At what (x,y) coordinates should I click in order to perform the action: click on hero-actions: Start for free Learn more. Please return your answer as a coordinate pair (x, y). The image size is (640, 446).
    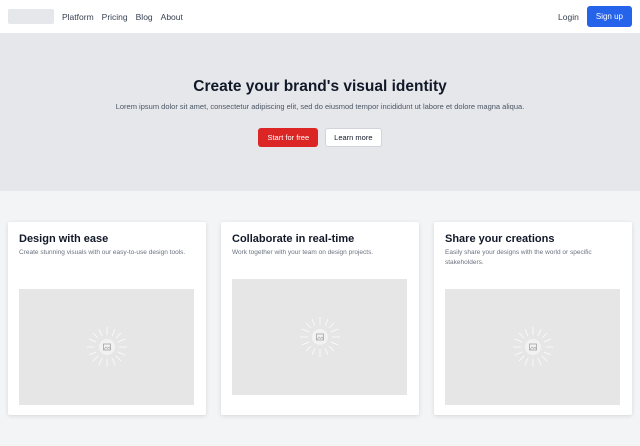
    Looking at the image, I should click on (320, 137).